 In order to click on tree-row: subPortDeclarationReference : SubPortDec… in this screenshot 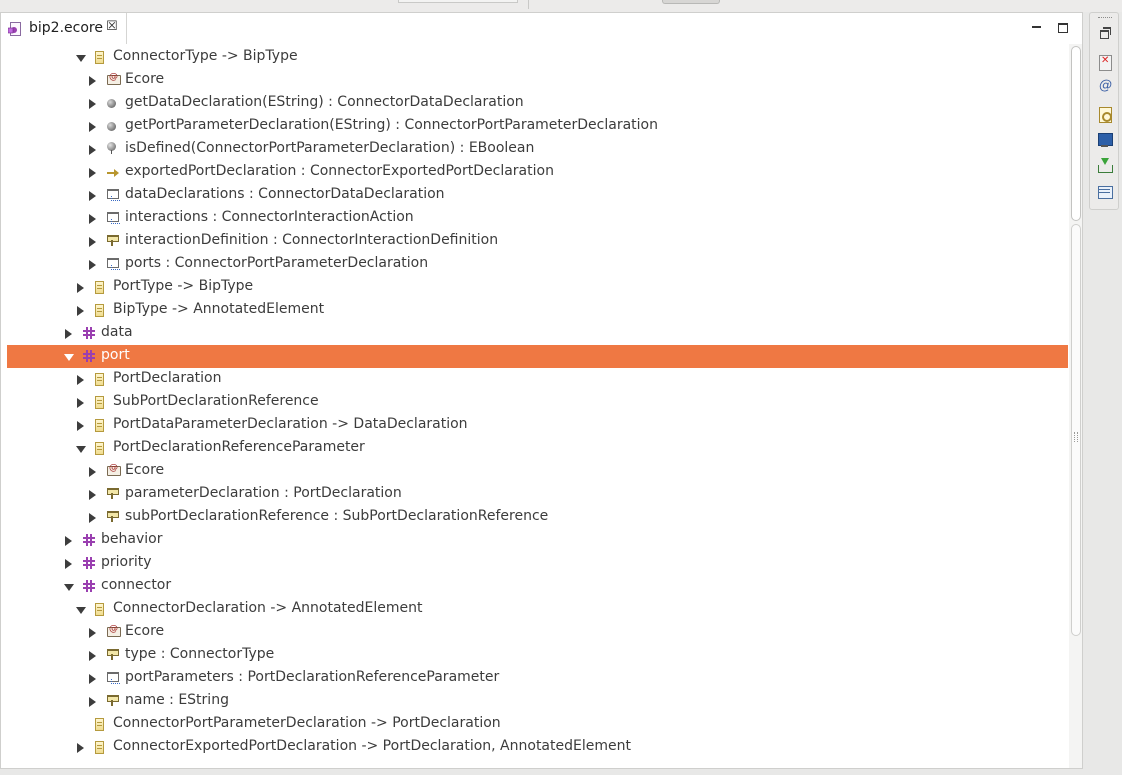, I will do `click(537, 517)`.